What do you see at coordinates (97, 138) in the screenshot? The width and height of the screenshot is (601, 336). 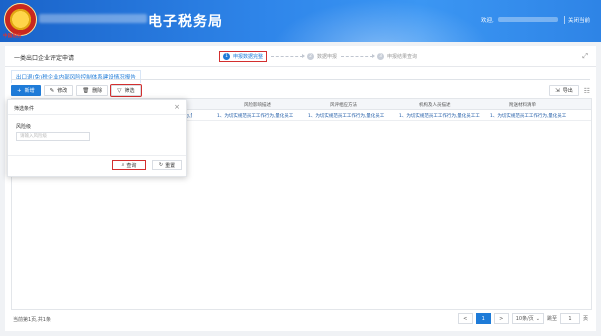 I see `filter-panel: 筛选条件 × 风险级 请输入风险级 ⌕ 查询 ↻ 重置` at bounding box center [97, 138].